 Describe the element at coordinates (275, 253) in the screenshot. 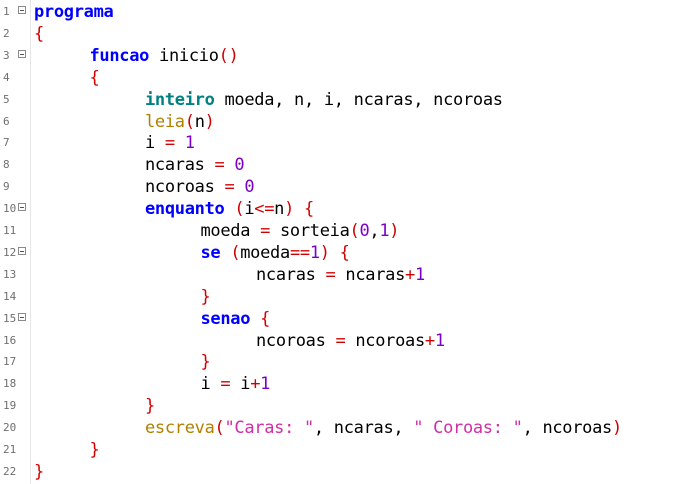

I see `code-text: se (moeda==1) {` at that location.